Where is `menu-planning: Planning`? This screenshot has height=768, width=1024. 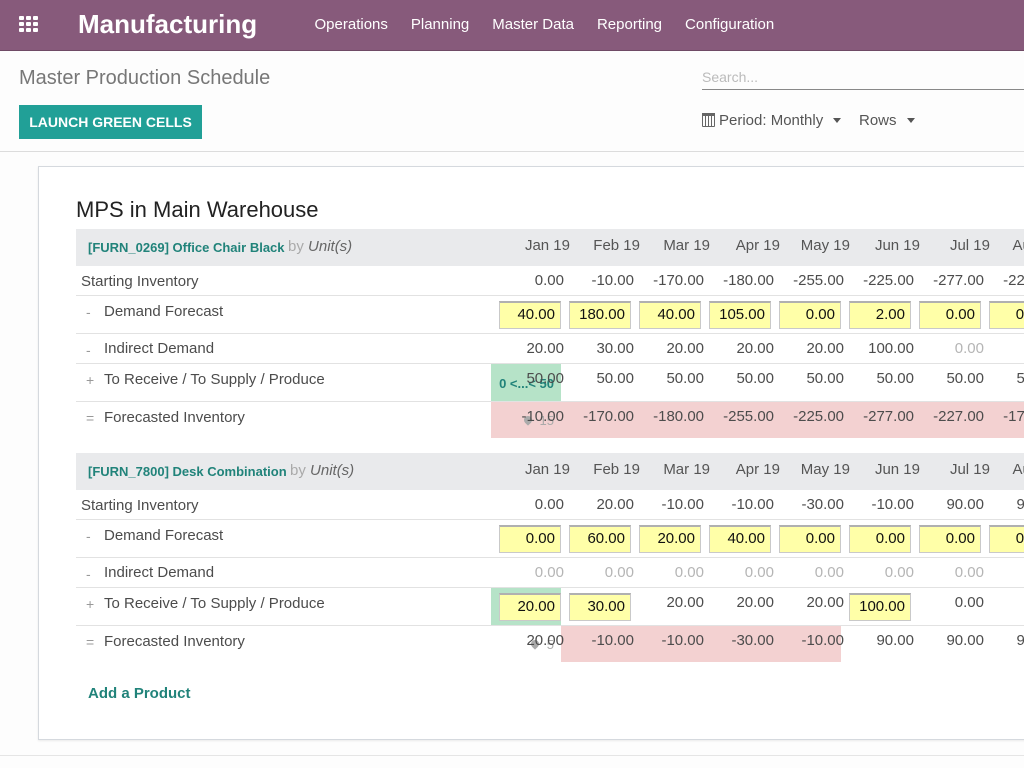 menu-planning: Planning is located at coordinates (440, 24).